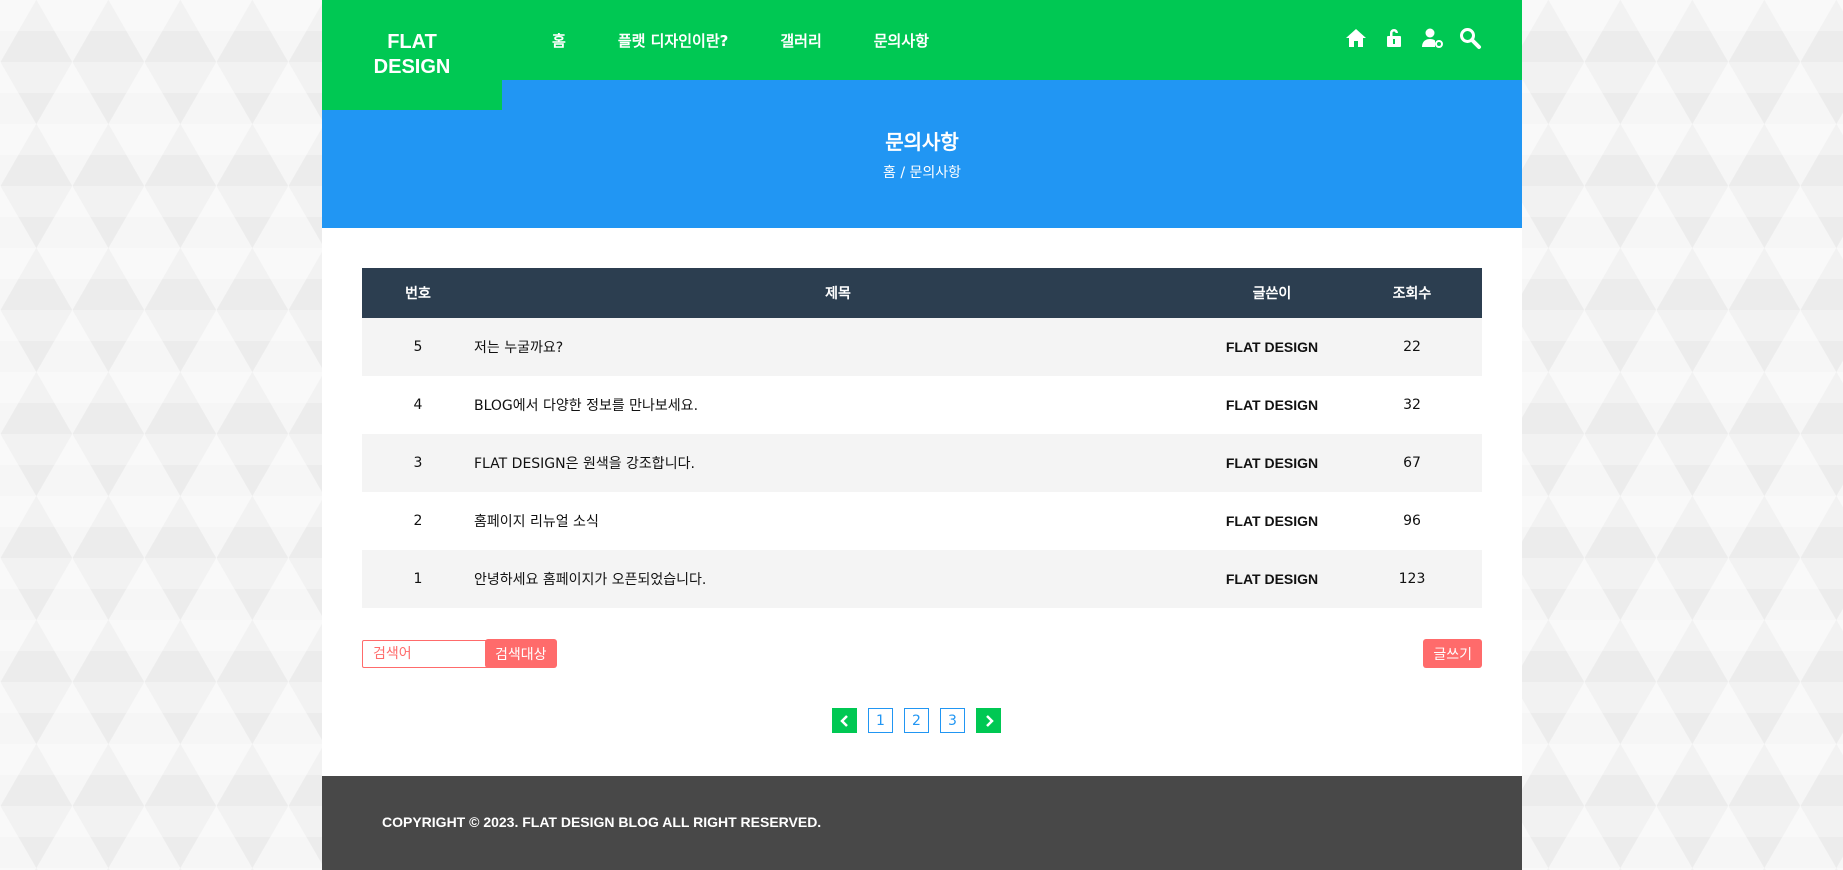 The width and height of the screenshot is (1843, 870). What do you see at coordinates (412, 67) in the screenshot?
I see `logo-line-2: DESIGN` at bounding box center [412, 67].